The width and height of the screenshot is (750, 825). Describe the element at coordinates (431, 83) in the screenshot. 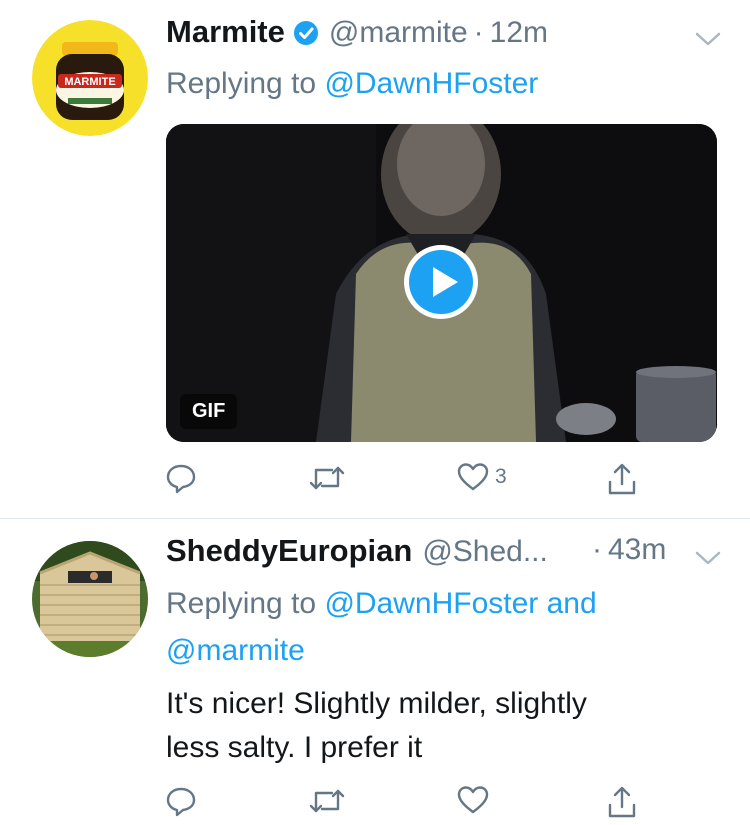

I see `reply-user-link: @DawnHFoster` at that location.